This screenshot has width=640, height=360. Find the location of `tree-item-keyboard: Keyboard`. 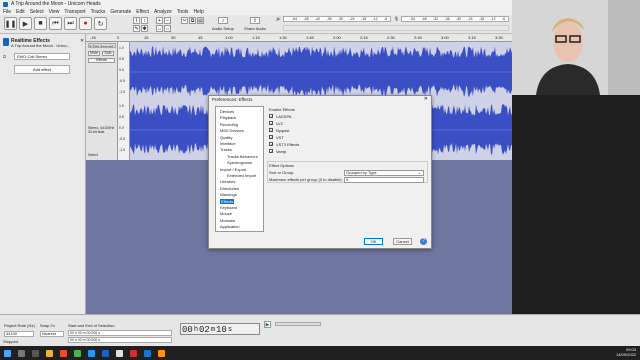

tree-item-keyboard: Keyboard is located at coordinates (228, 207).